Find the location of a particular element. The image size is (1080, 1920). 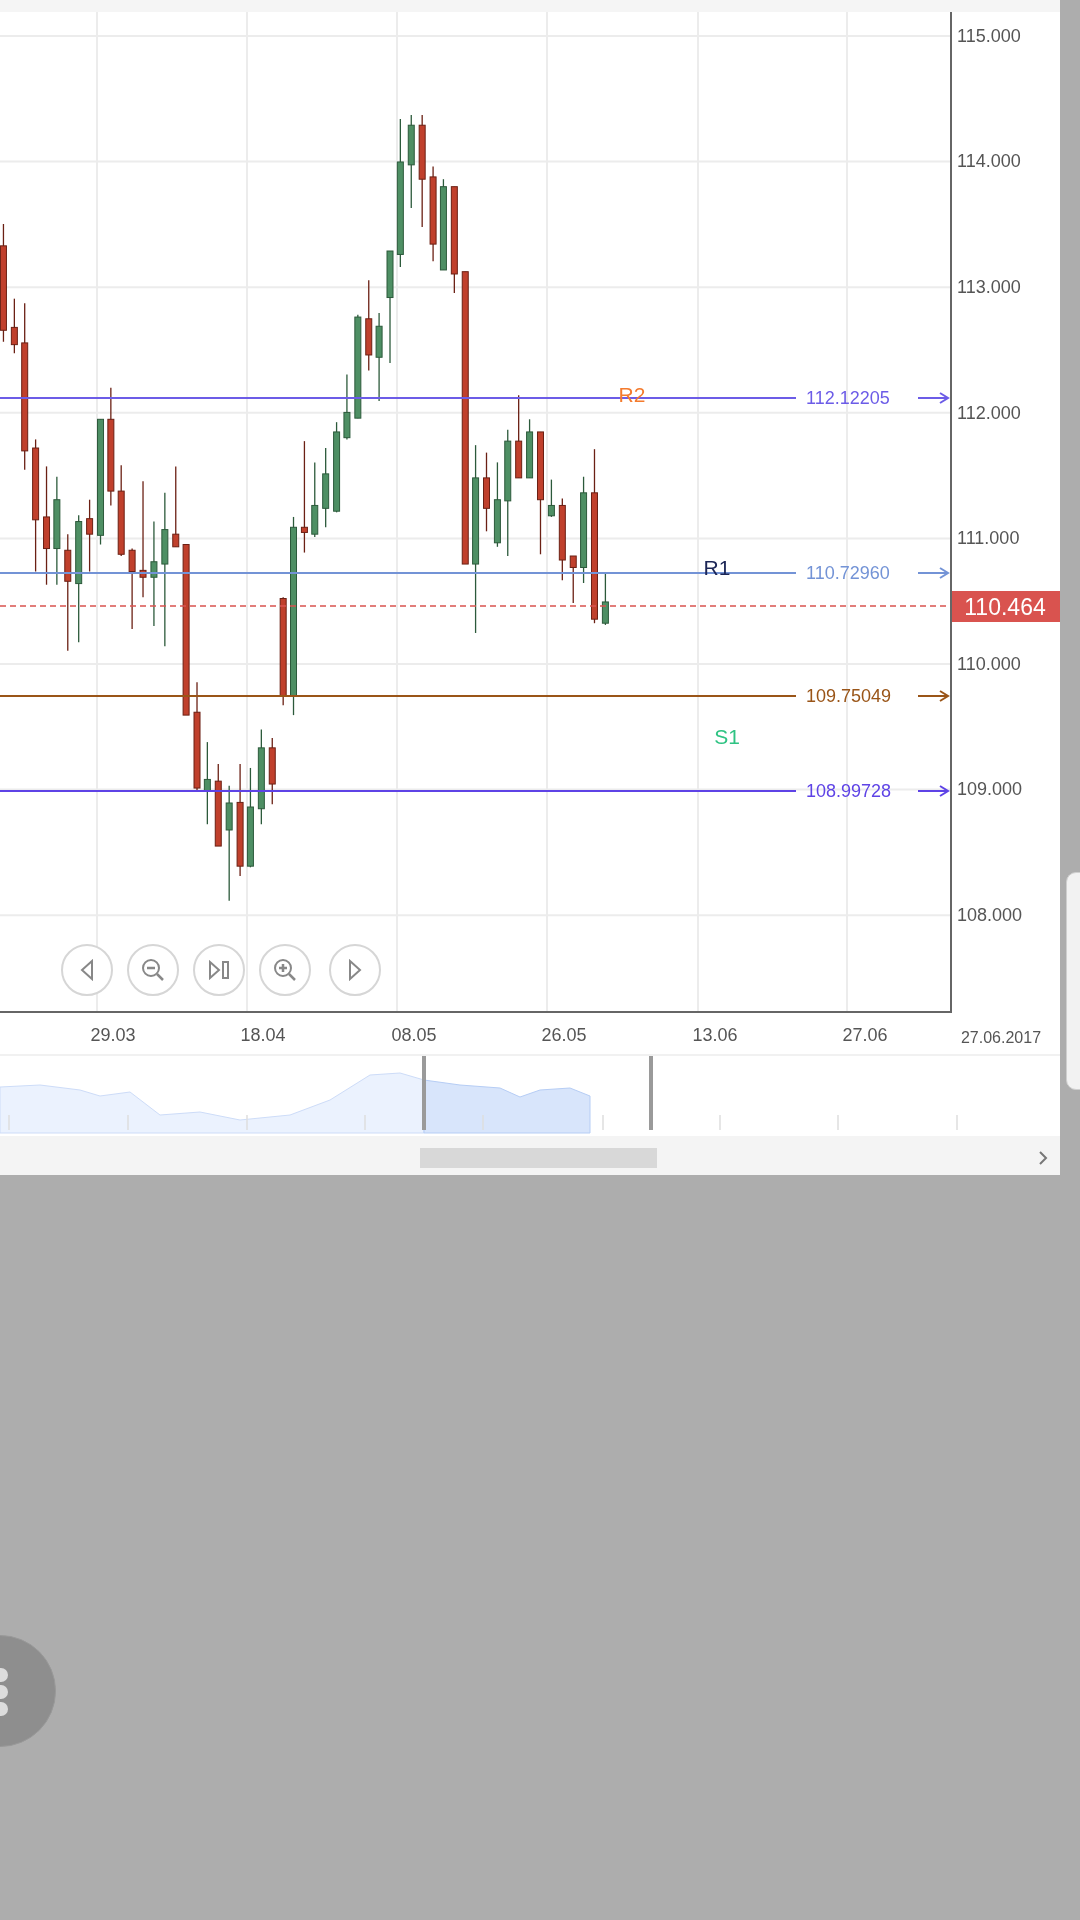

y-axis-label: 115.000 is located at coordinates (989, 35).